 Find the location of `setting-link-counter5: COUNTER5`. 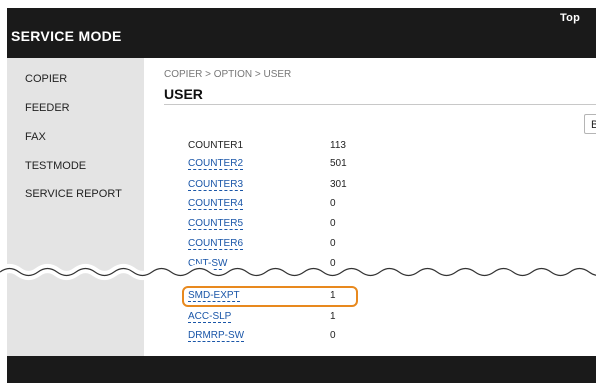

setting-link-counter5: COUNTER5 is located at coordinates (216, 224).